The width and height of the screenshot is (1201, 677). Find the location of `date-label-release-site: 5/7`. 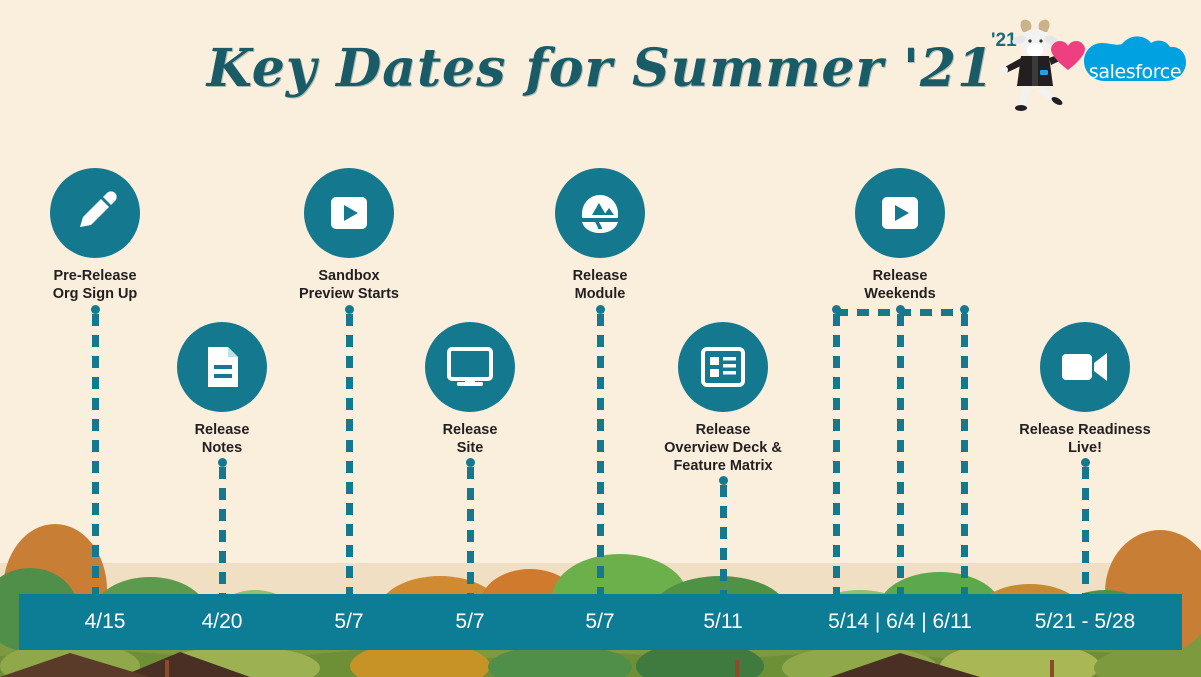

date-label-release-site: 5/7 is located at coordinates (470, 621).